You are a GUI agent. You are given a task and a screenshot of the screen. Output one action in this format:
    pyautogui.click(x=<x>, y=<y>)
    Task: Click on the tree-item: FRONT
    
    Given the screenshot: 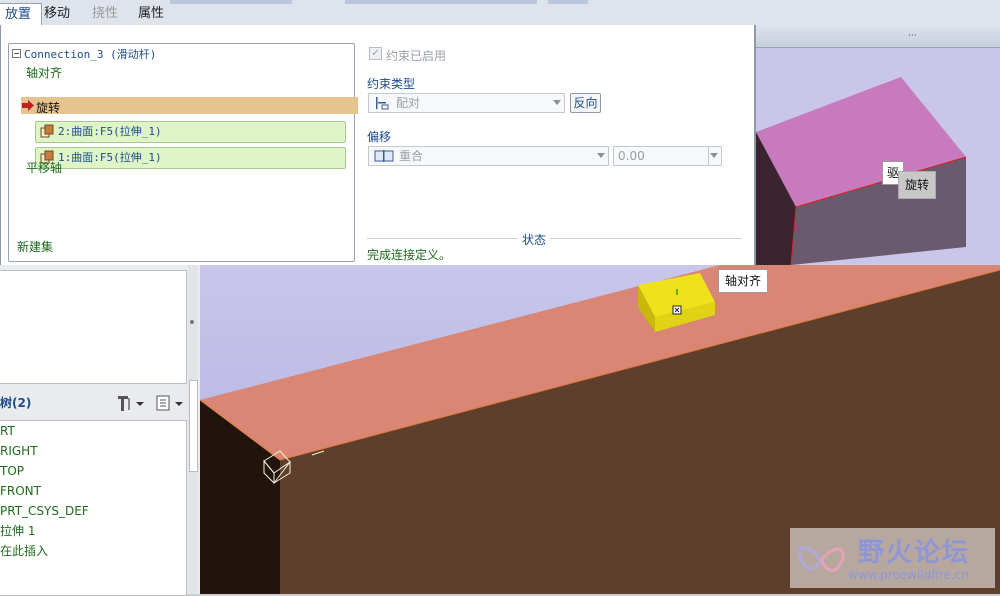 What is the action you would take?
    pyautogui.click(x=93, y=491)
    